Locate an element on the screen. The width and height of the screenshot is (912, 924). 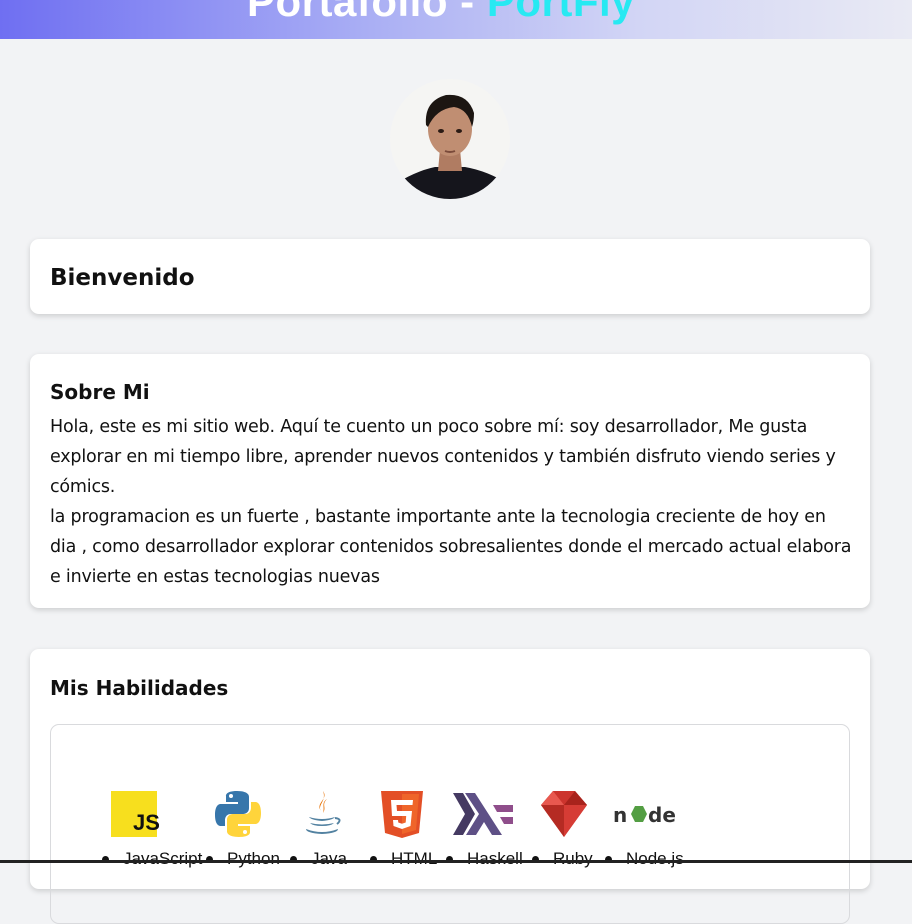
skill-label: Java is located at coordinates (318, 859).